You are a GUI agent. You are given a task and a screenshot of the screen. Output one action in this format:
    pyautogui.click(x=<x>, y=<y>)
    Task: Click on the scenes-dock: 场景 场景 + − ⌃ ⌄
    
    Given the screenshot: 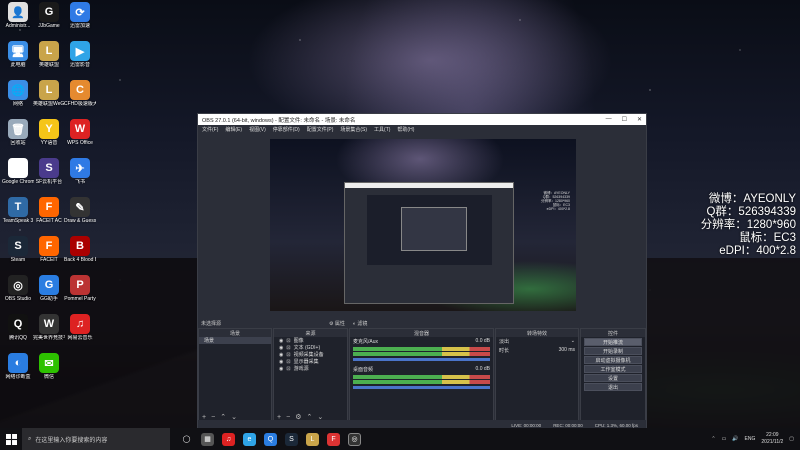 What is the action you would take?
    pyautogui.click(x=235, y=375)
    